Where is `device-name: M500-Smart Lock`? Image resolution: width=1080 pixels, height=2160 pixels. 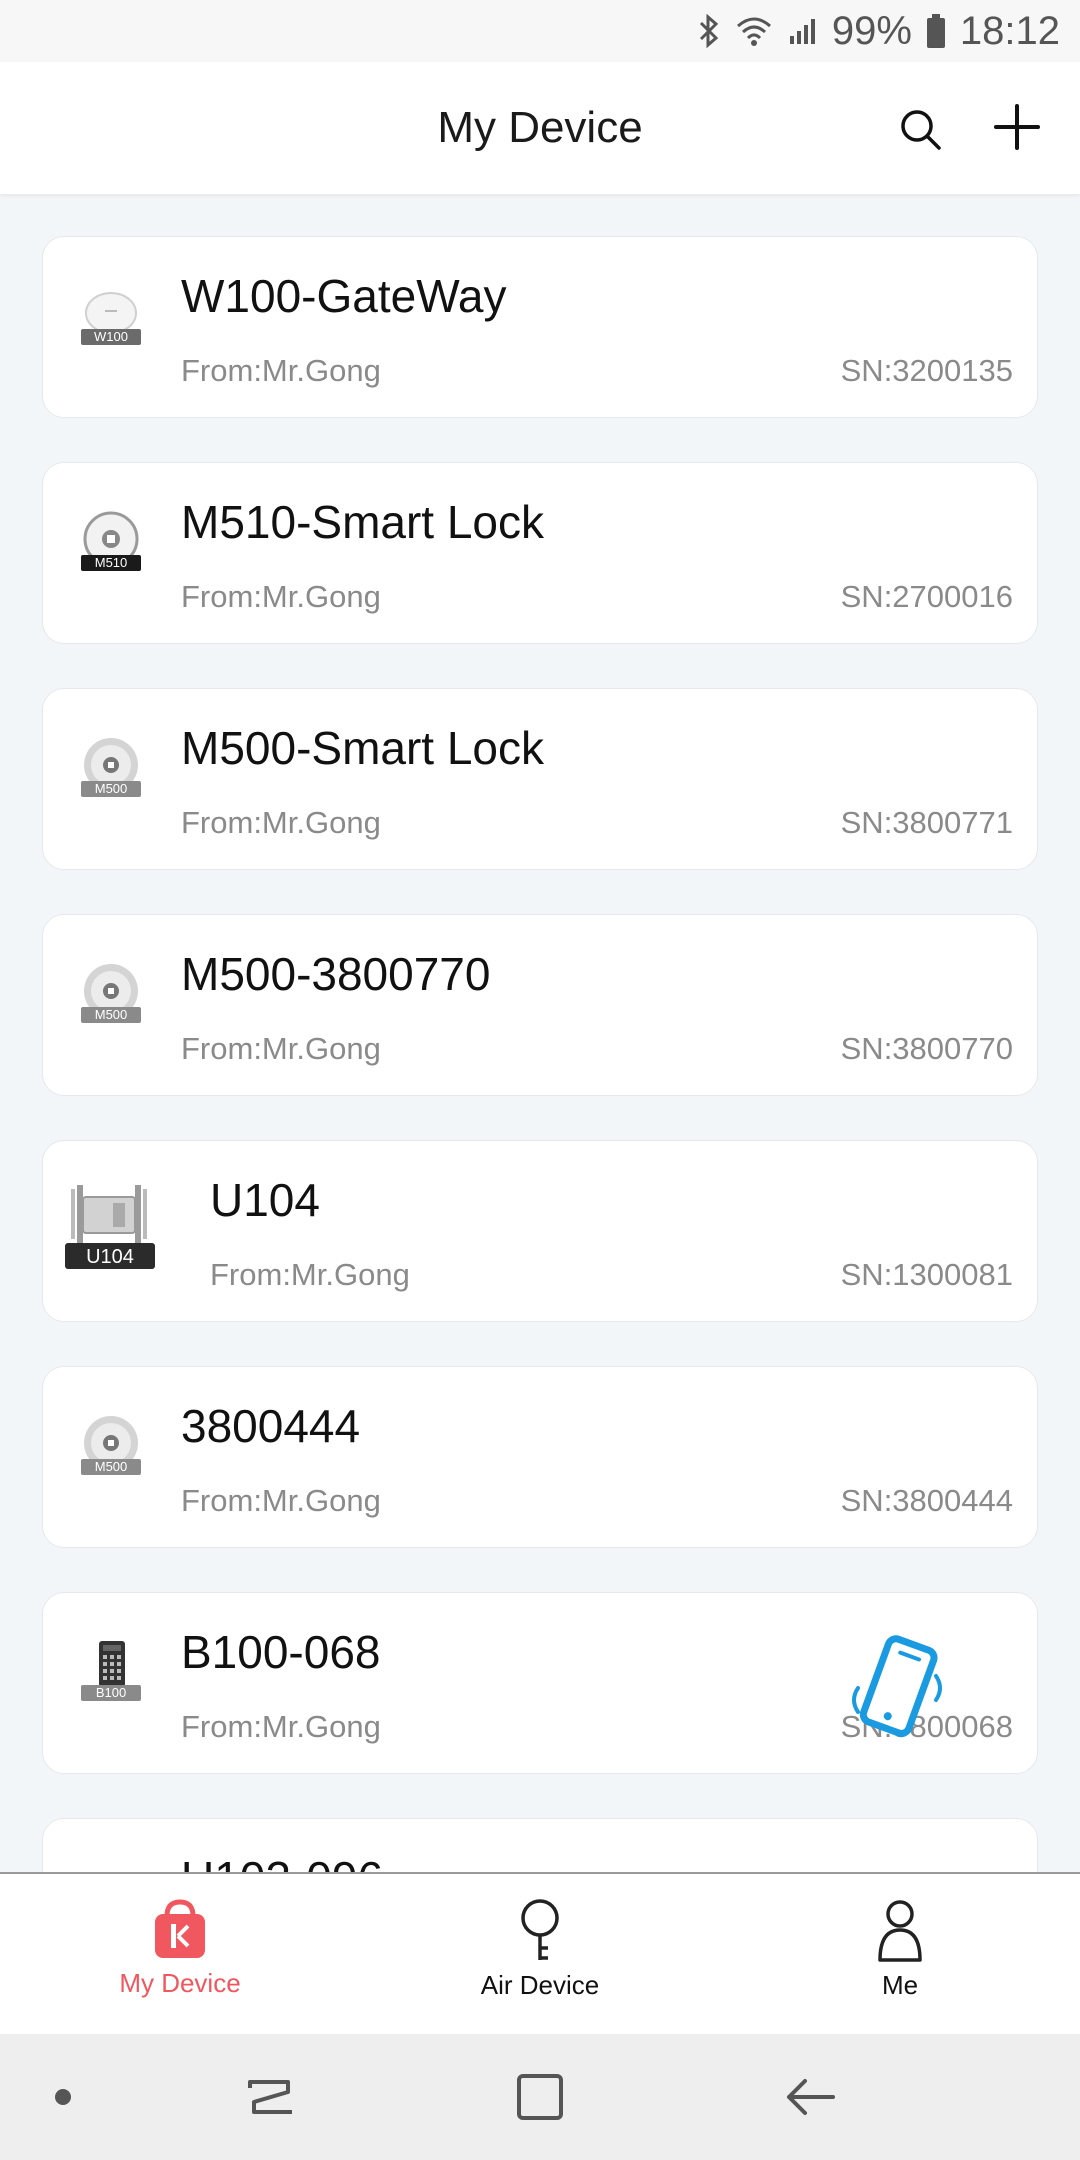
device-name: M500-Smart Lock is located at coordinates (363, 748).